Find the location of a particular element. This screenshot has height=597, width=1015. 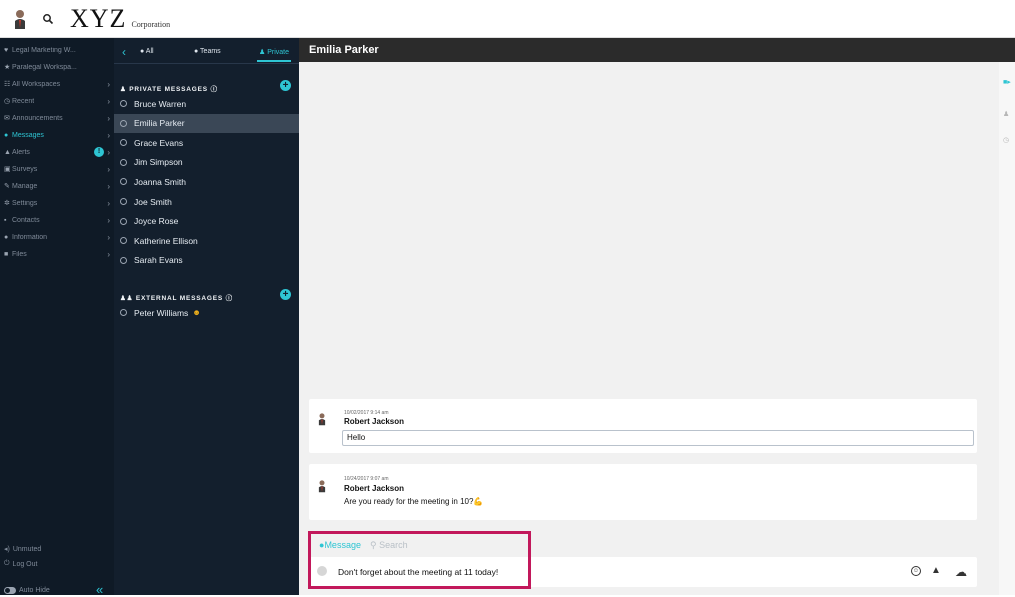

logout-button: ⏻ Log Out is located at coordinates (20, 564).